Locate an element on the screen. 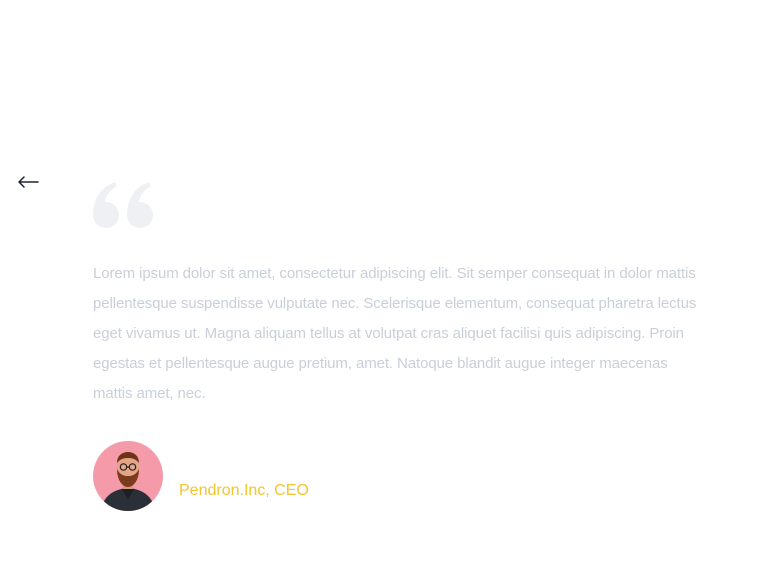 Image resolution: width=780 pixels, height=564 pixels. avatar is located at coordinates (128, 476).